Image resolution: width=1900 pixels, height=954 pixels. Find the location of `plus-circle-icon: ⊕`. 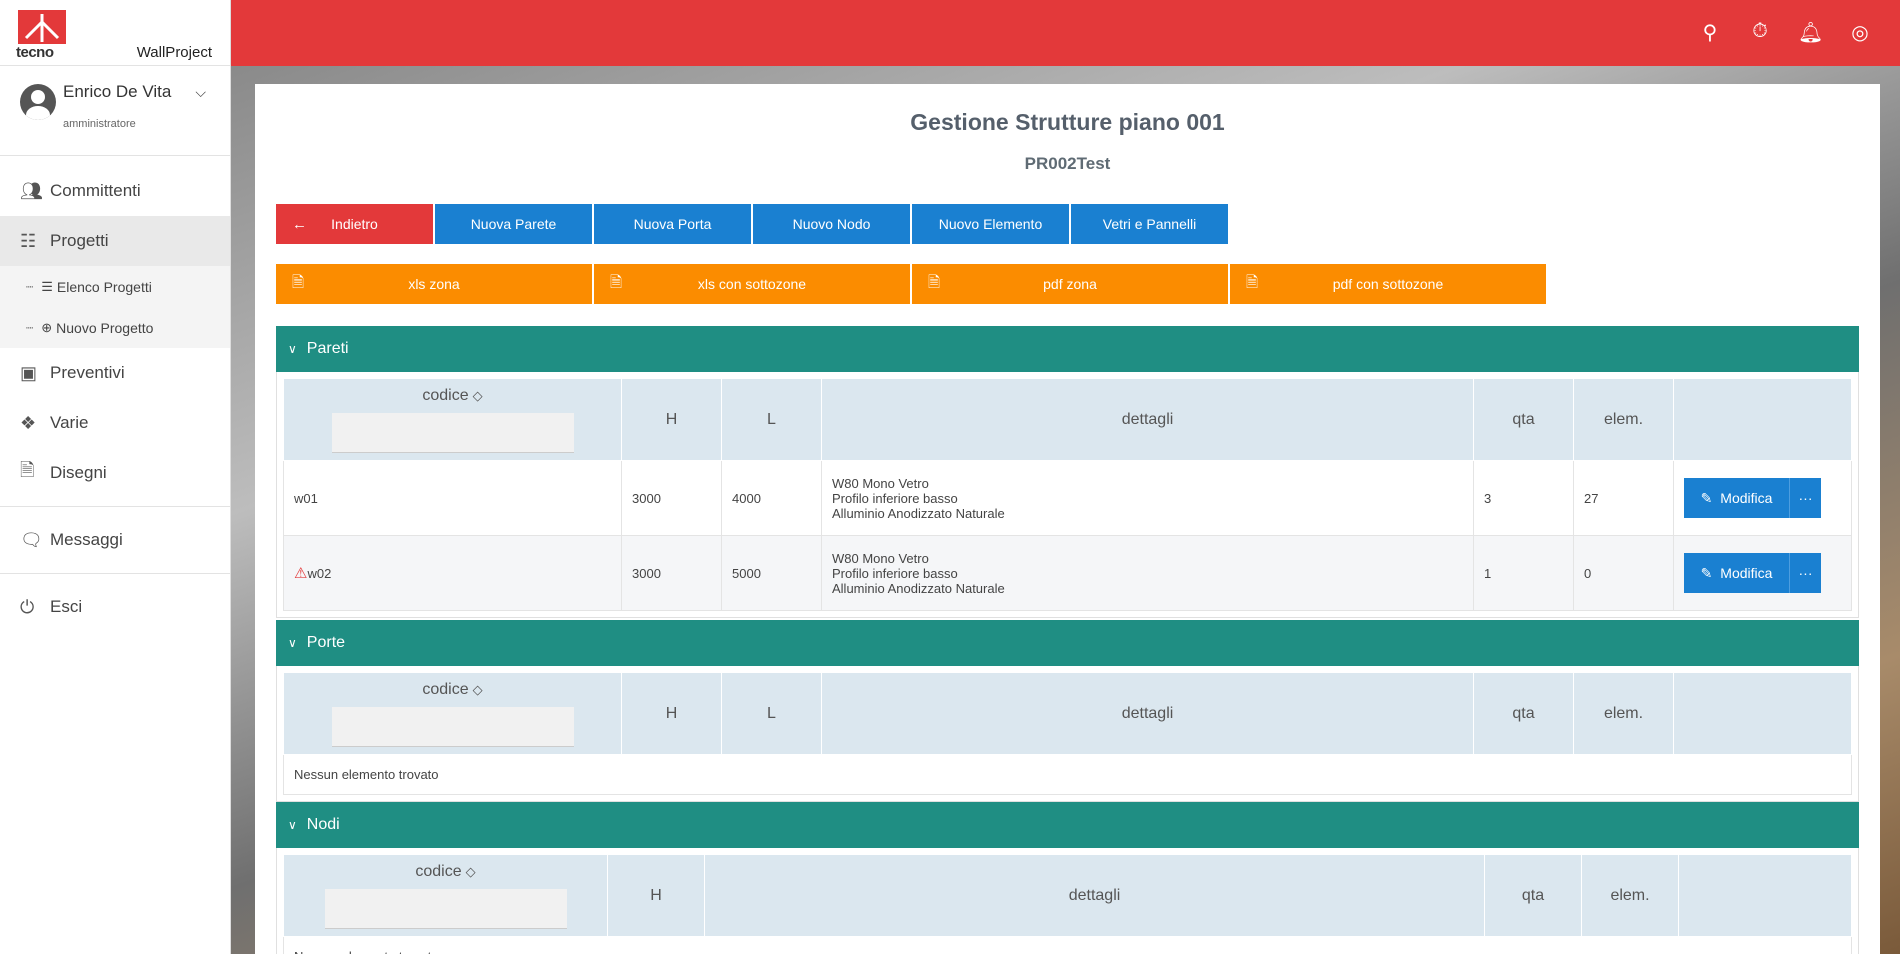

plus-circle-icon: ⊕ is located at coordinates (47, 327).